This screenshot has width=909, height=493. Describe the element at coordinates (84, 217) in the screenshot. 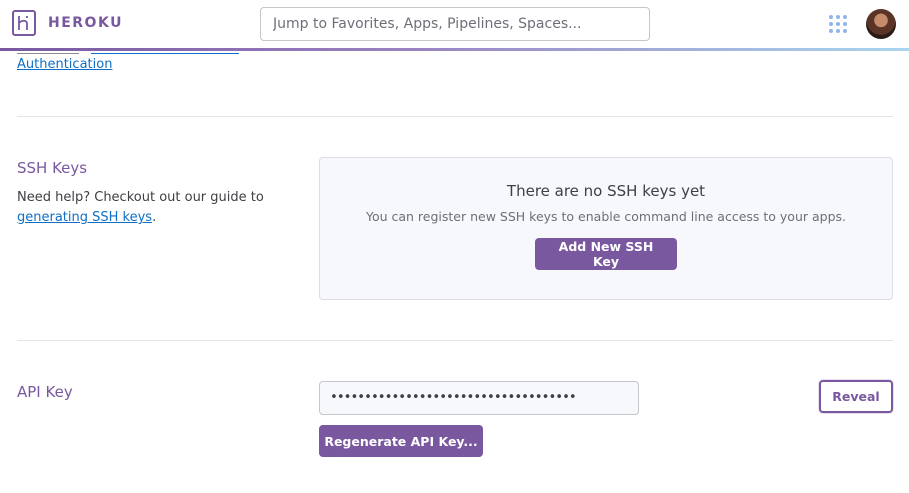

I see `generating-ssh-keys-link: generating SSH keys` at that location.